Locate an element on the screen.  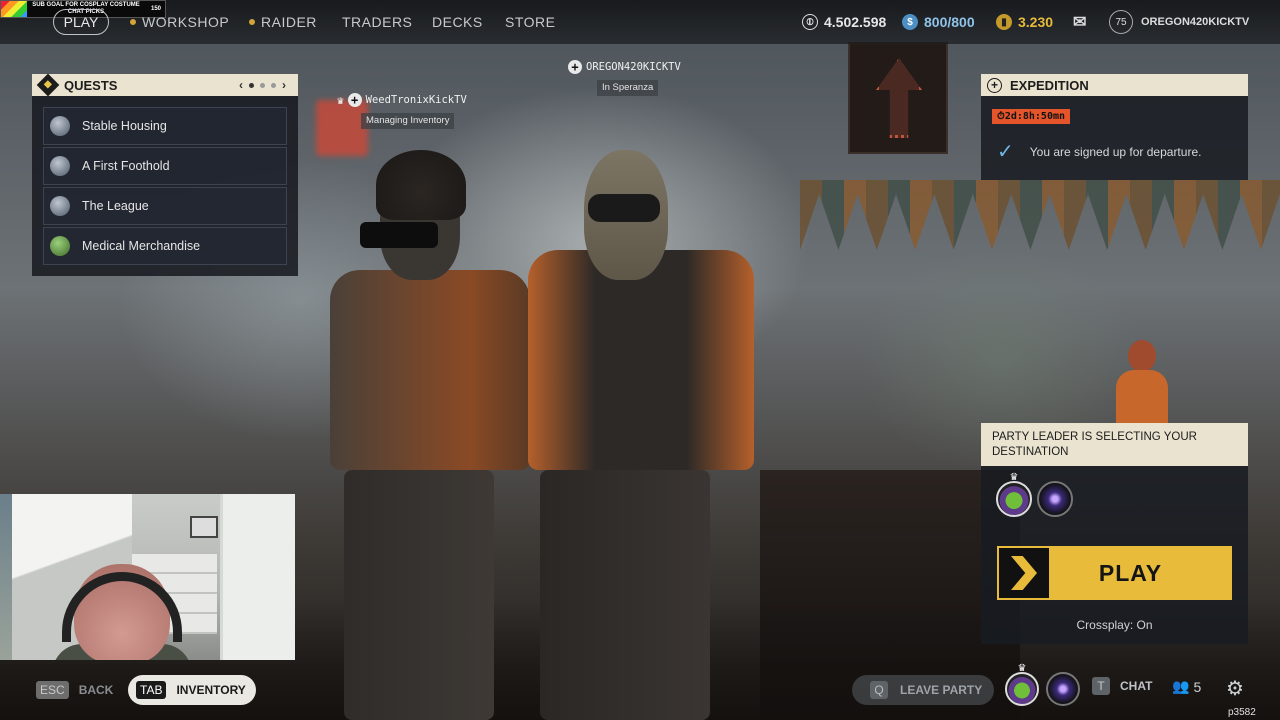
nav-workshop: WORKSHOP is located at coordinates (179, 22).